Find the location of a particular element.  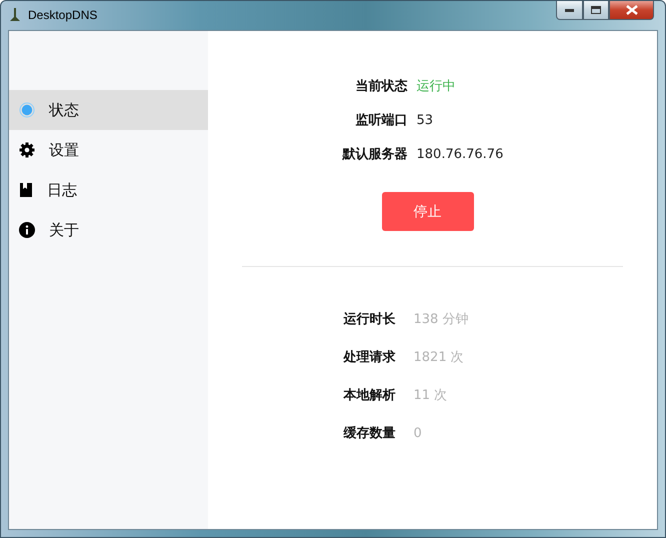

radio-icon is located at coordinates (27, 110).